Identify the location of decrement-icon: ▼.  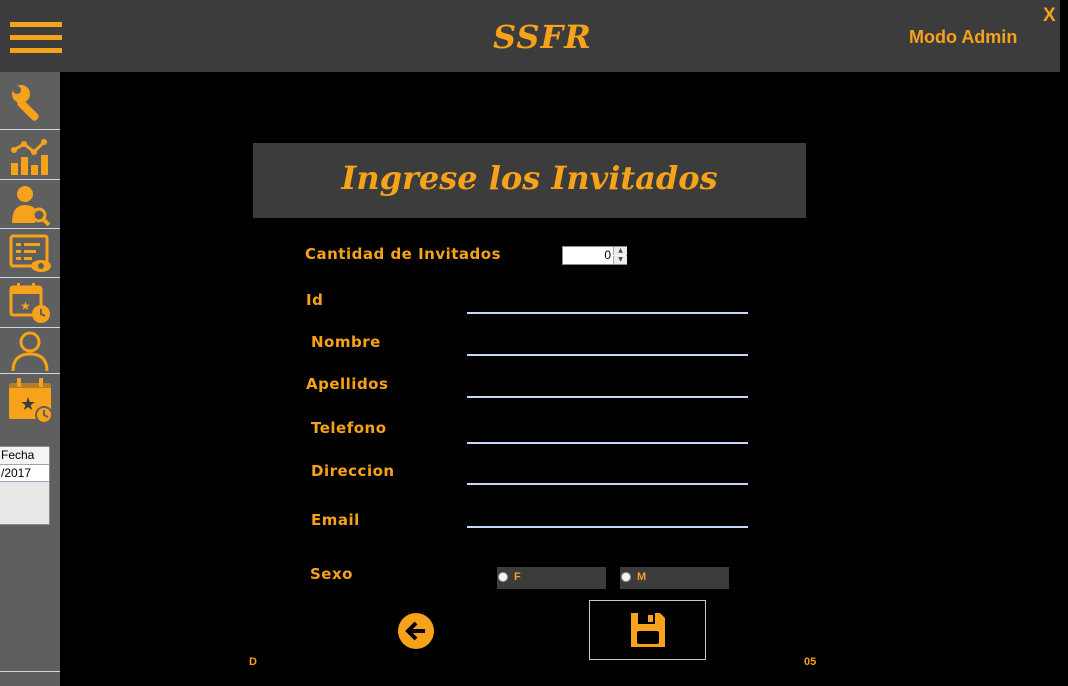
(620, 260).